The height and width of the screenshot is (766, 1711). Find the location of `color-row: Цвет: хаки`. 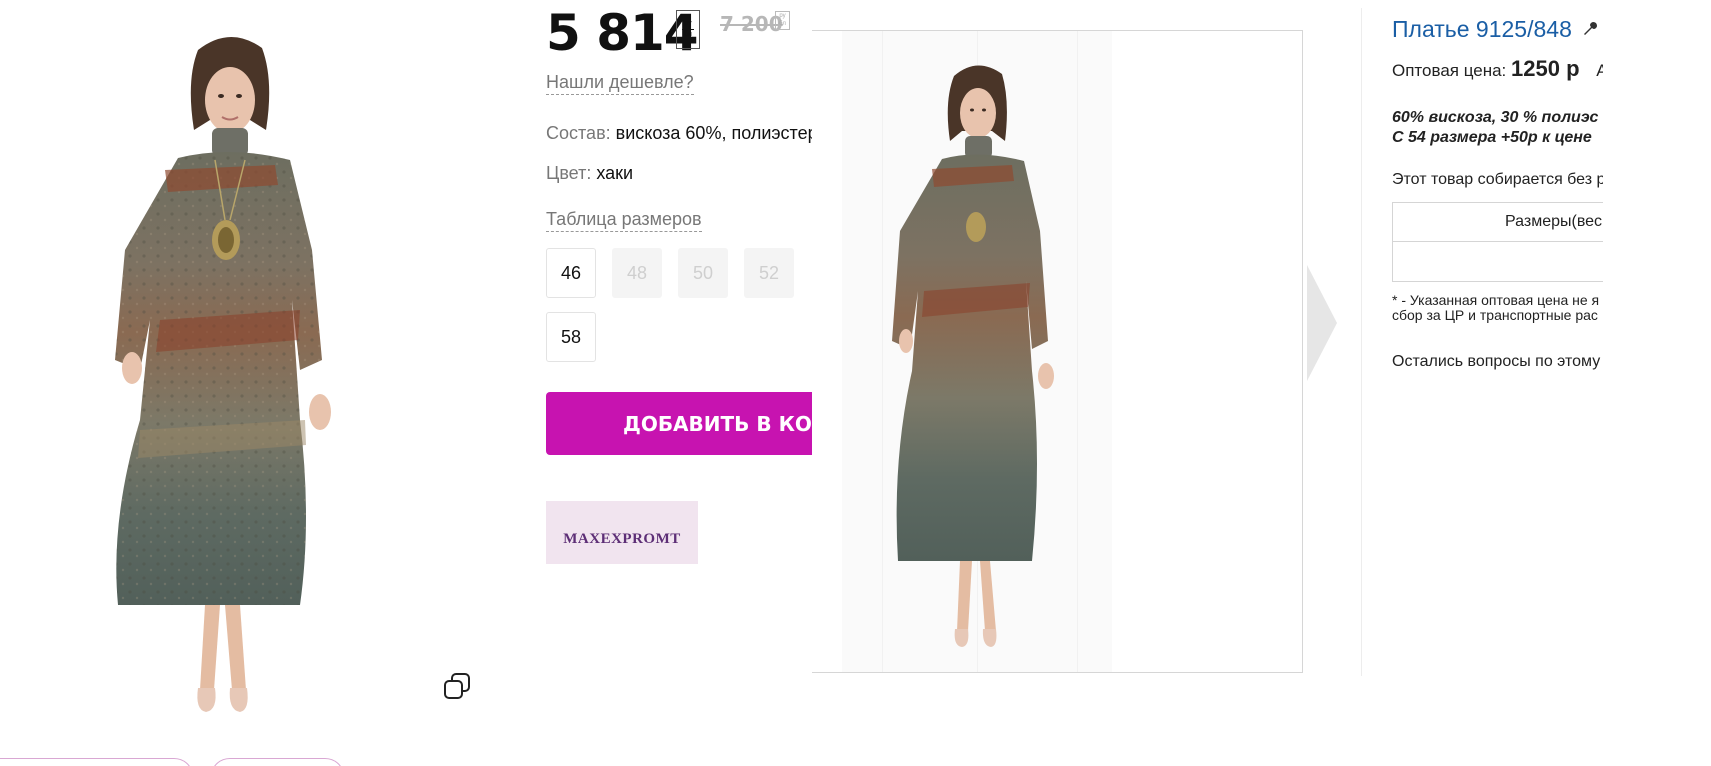

color-row: Цвет: хаки is located at coordinates (589, 173).